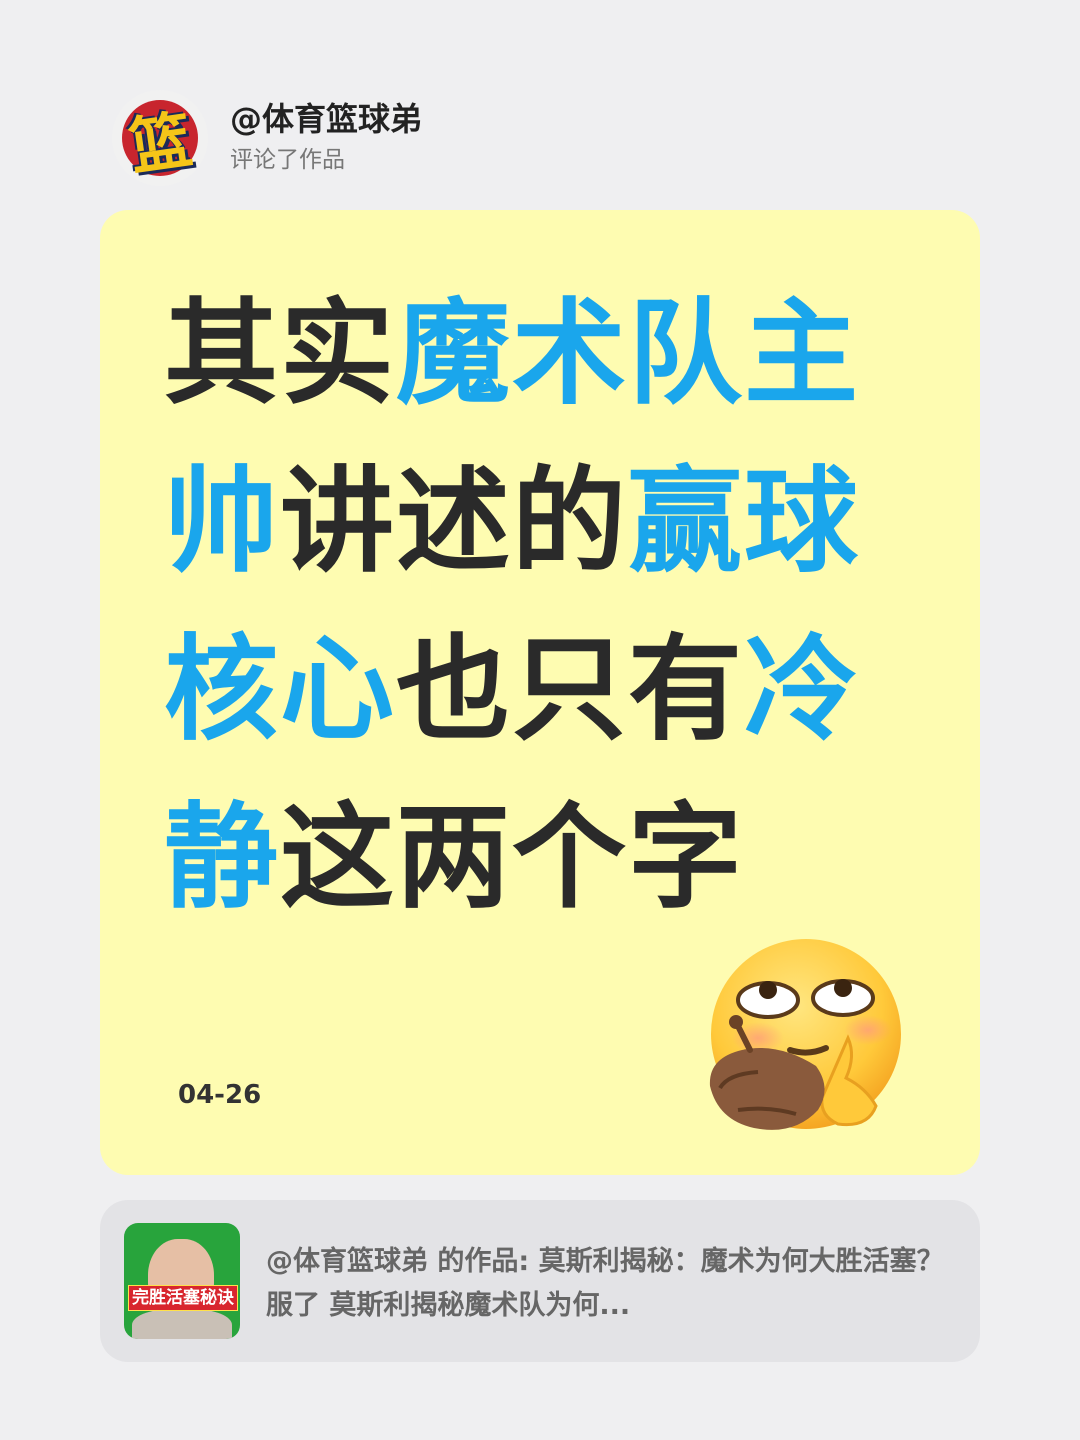  What do you see at coordinates (628, 353) in the screenshot?
I see `headline-highlight: 魔术队主` at bounding box center [628, 353].